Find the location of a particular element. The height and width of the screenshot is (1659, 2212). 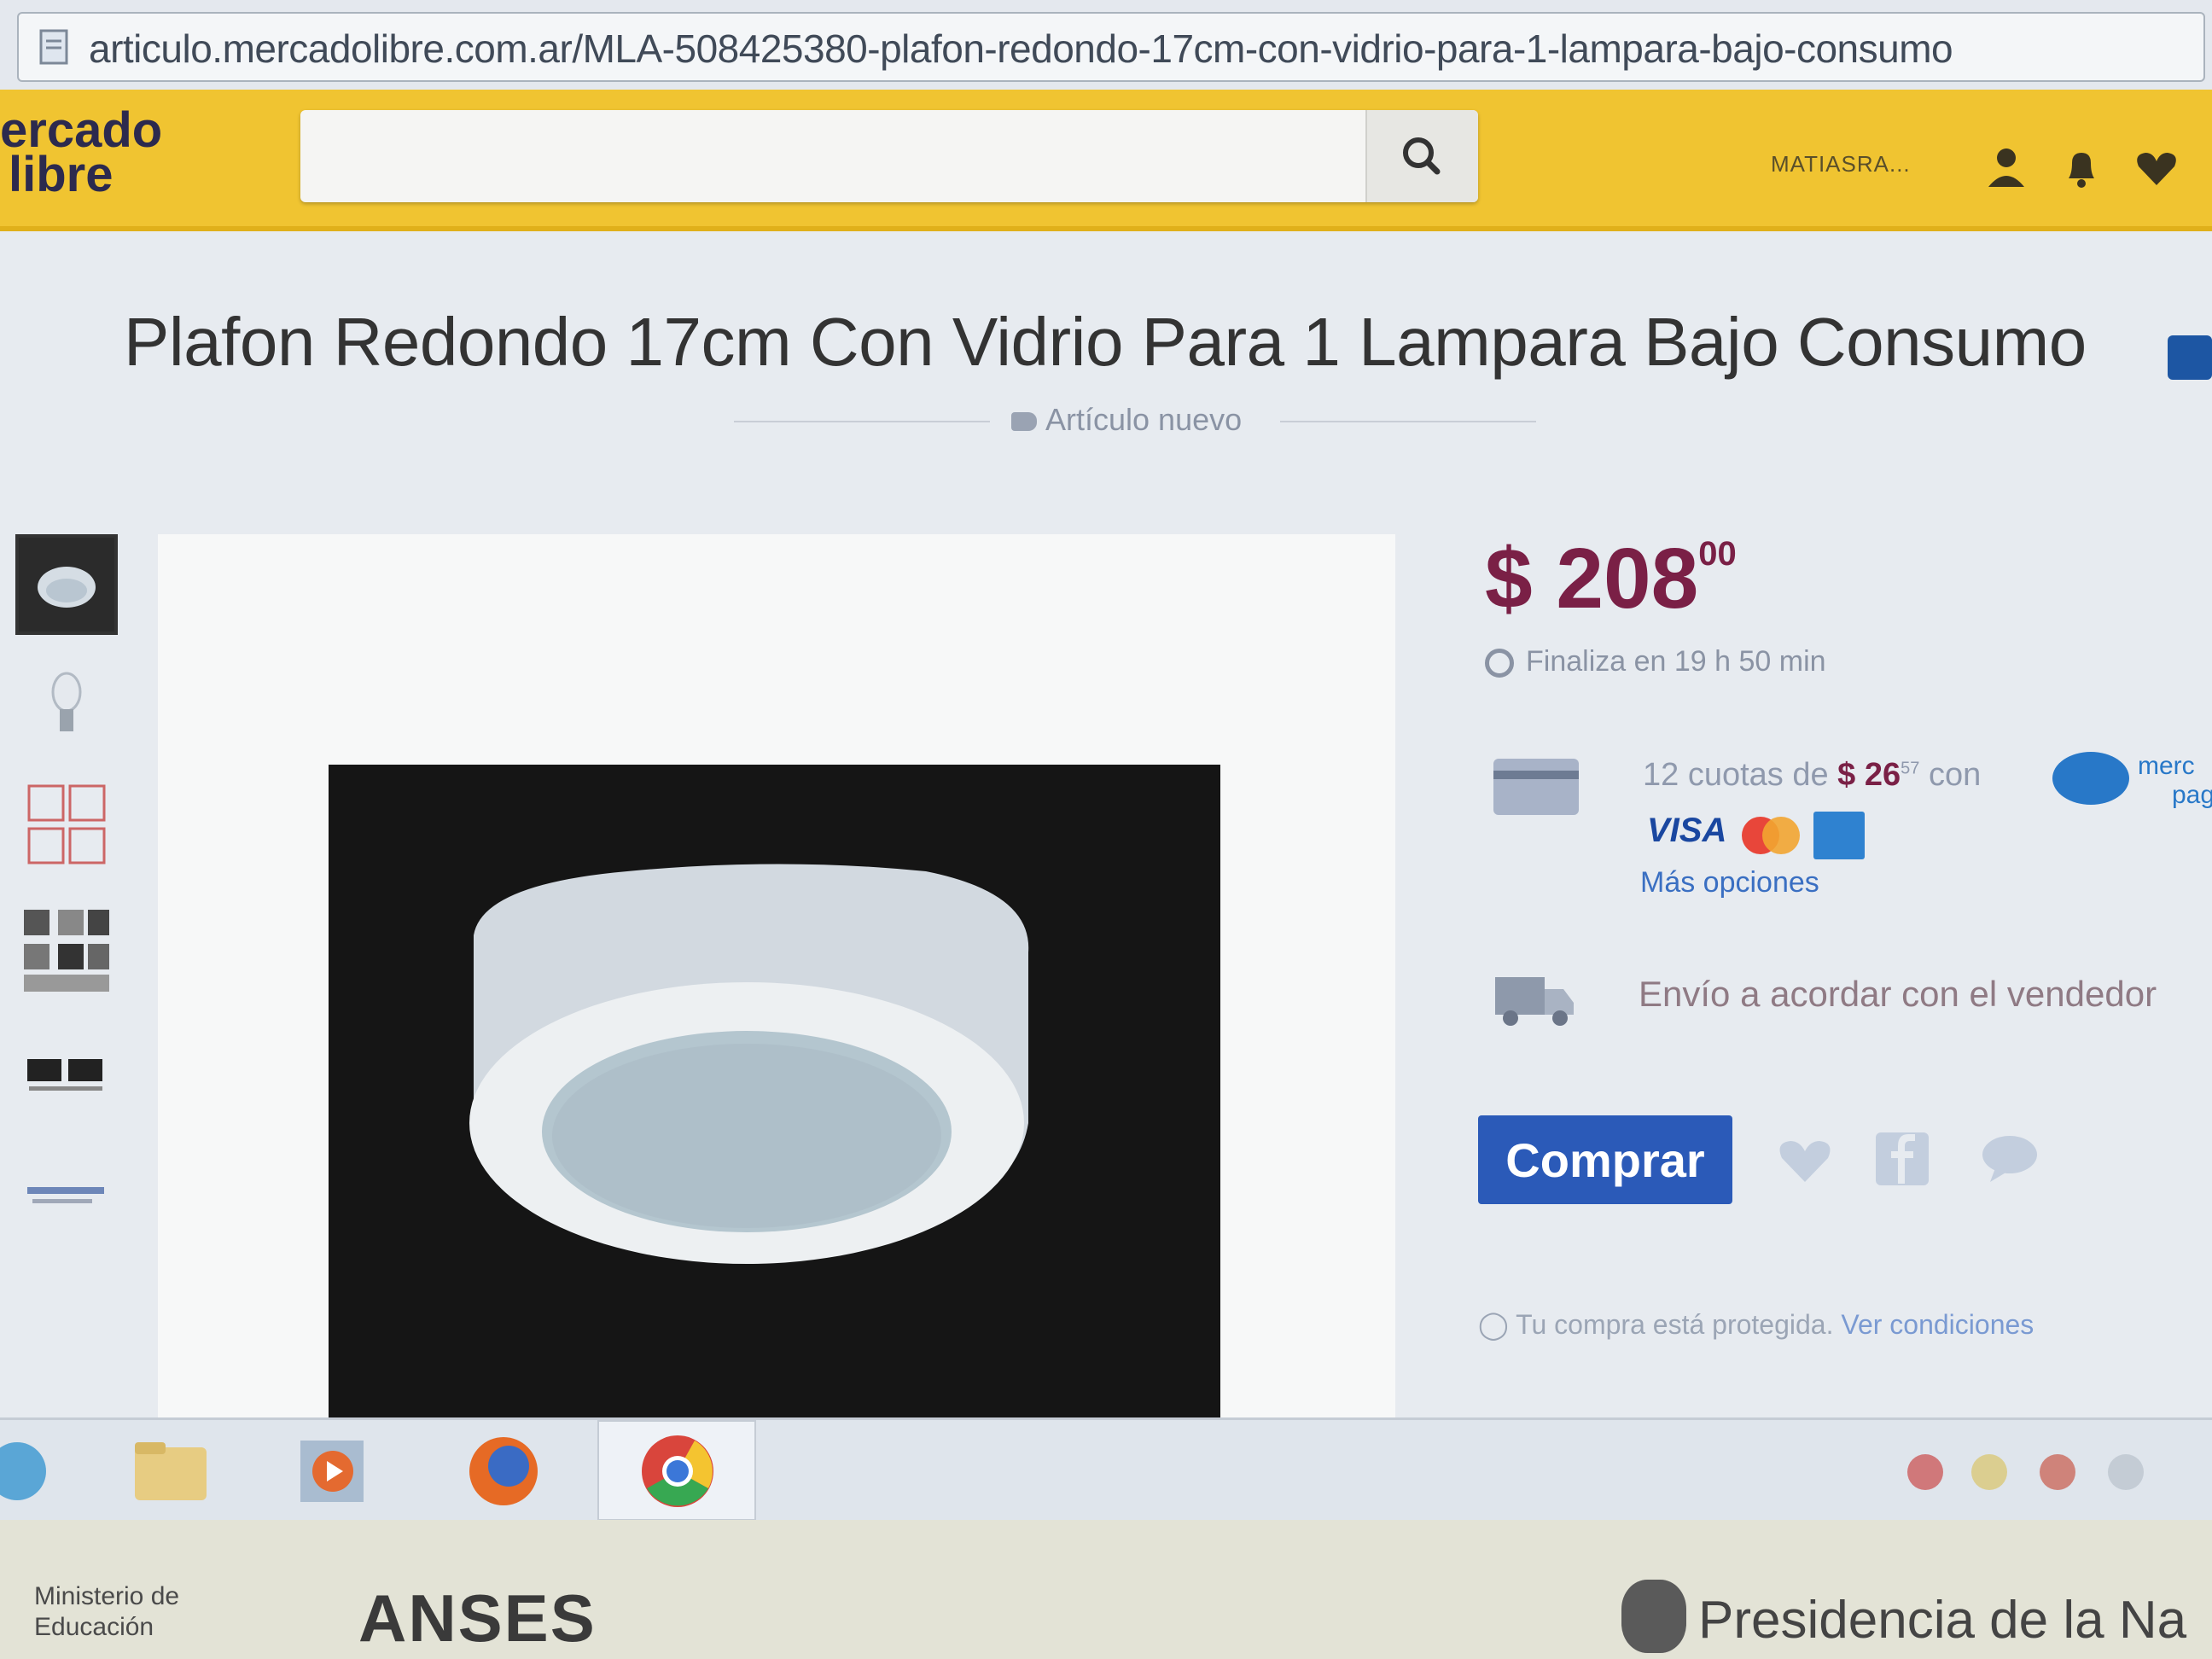

comment-bubble-icon is located at coordinates (2009, 1158).